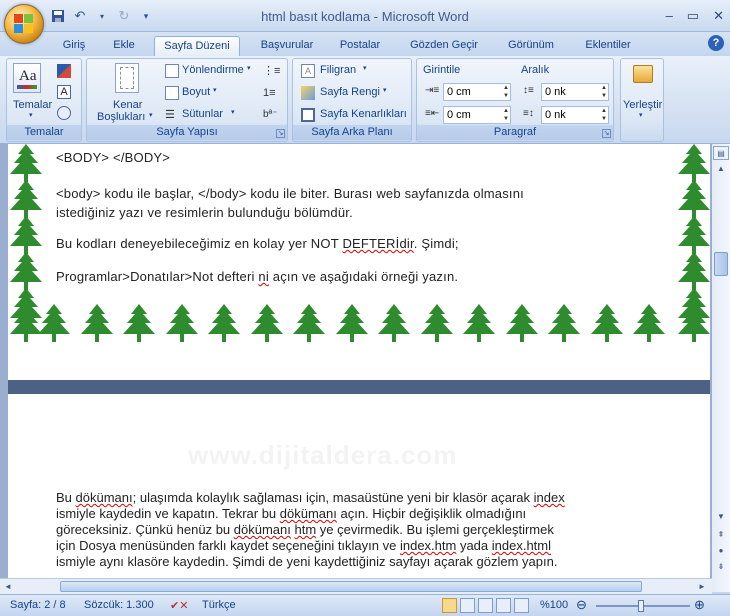 The width and height of the screenshot is (730, 616). Describe the element at coordinates (643, 74) in the screenshot. I see `arrange-icon` at that location.